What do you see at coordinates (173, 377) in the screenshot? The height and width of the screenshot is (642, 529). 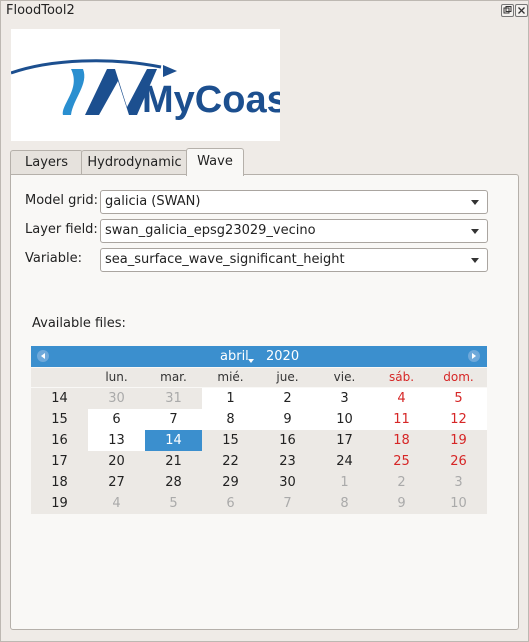 I see `weekday-label: mar.` at bounding box center [173, 377].